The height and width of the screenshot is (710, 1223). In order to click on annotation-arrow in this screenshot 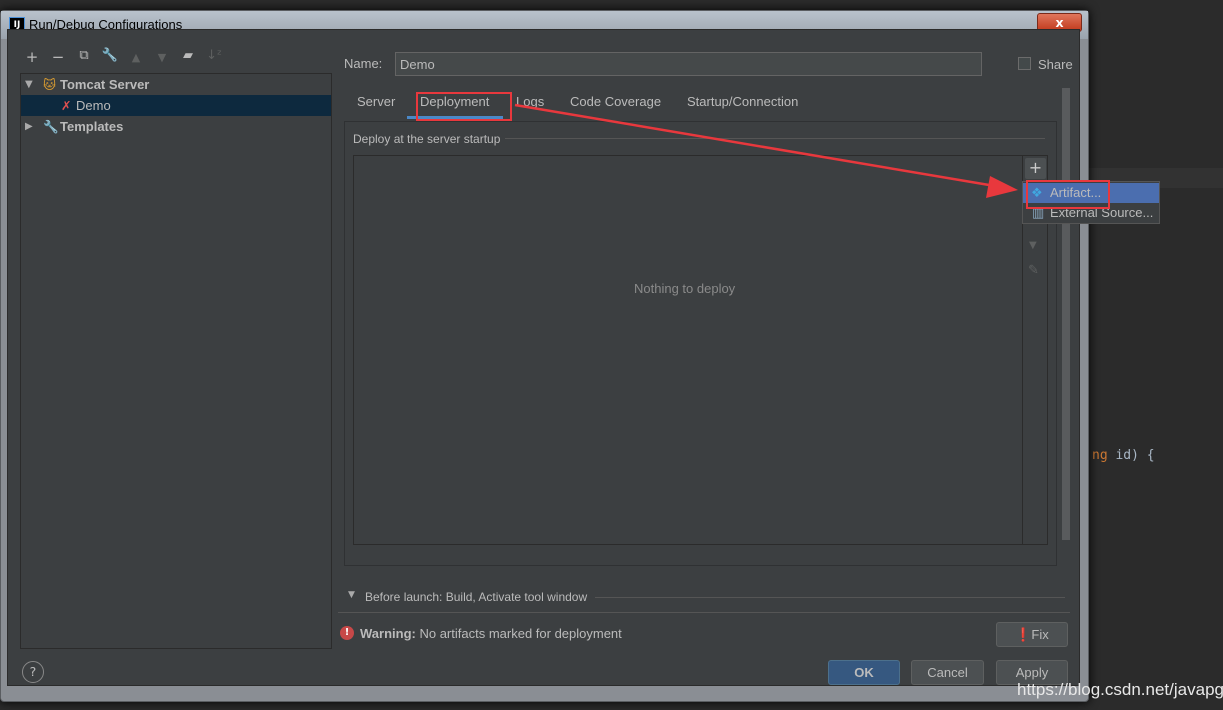, I will do `click(766, 150)`.